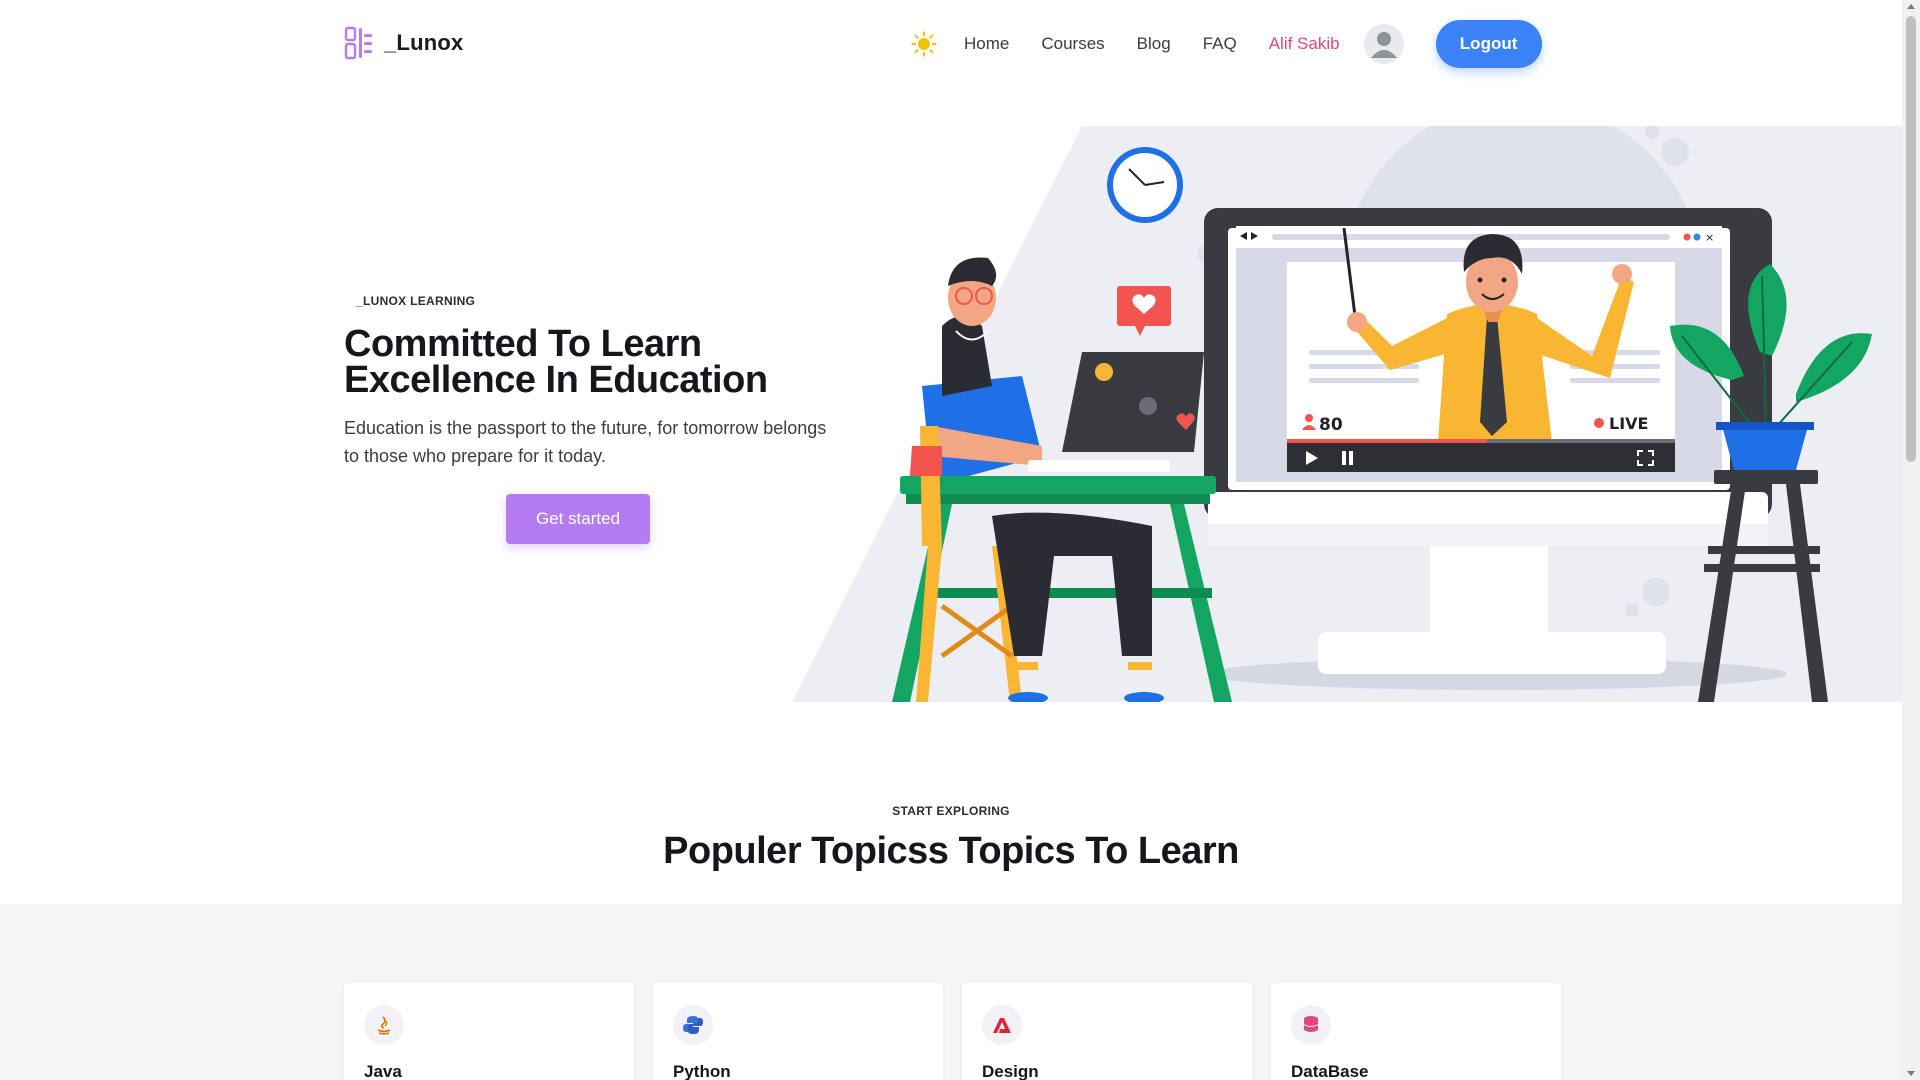 This screenshot has height=1080, width=1920. What do you see at coordinates (556, 380) in the screenshot?
I see `hero-title-line-2: Excellence In Education` at bounding box center [556, 380].